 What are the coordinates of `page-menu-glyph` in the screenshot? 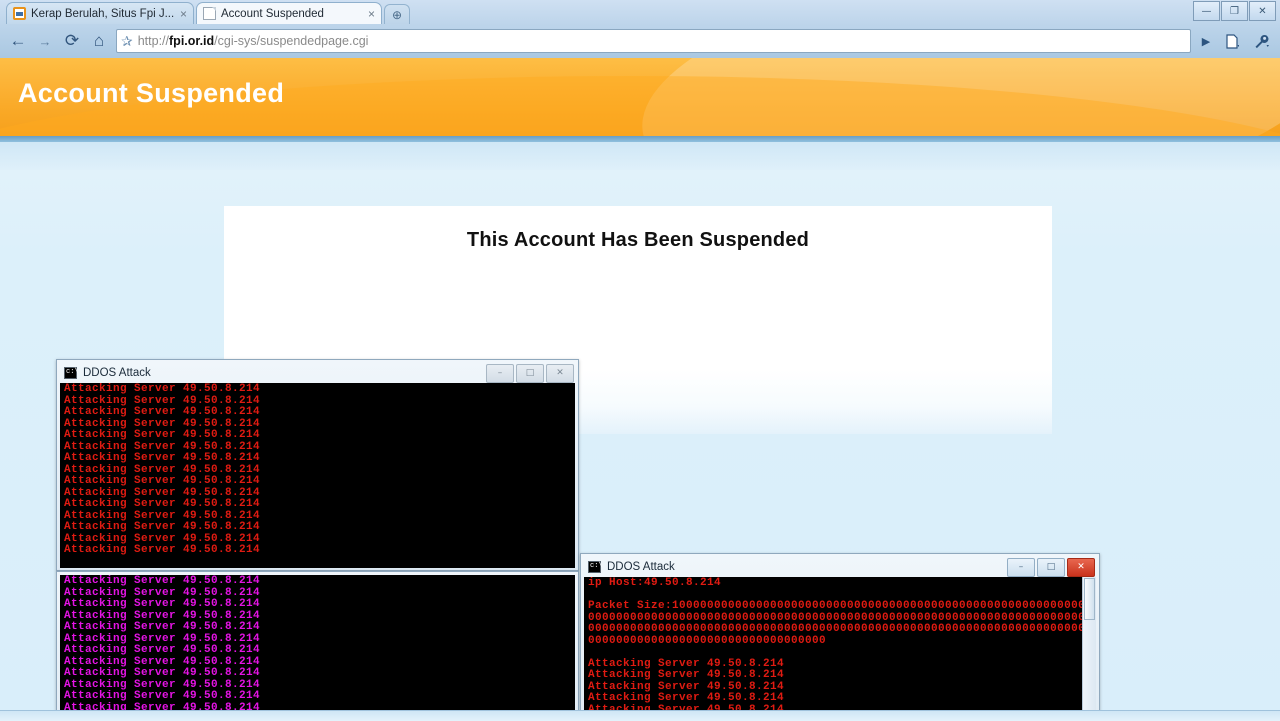 It's located at (1232, 41).